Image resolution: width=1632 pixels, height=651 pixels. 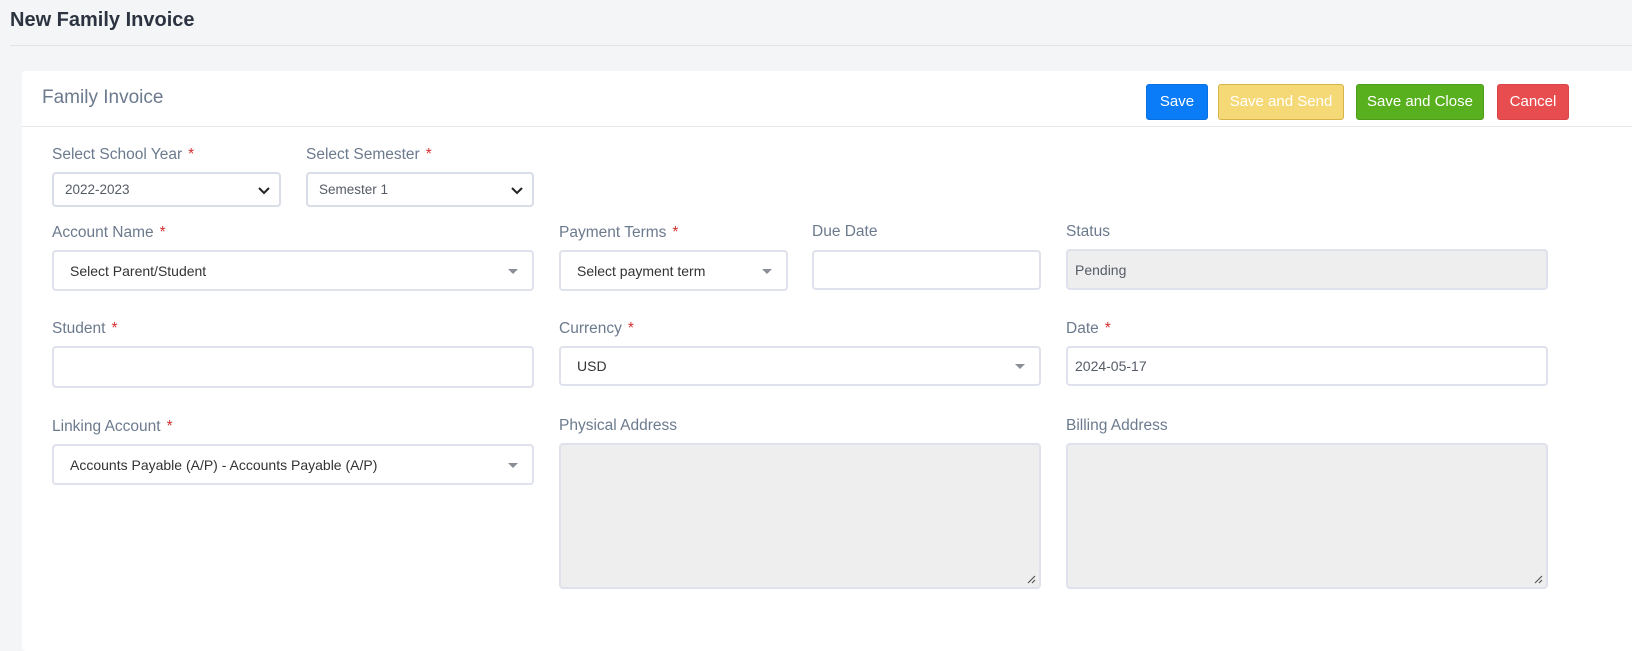 I want to click on due-date-label: Due Date, so click(x=845, y=231).